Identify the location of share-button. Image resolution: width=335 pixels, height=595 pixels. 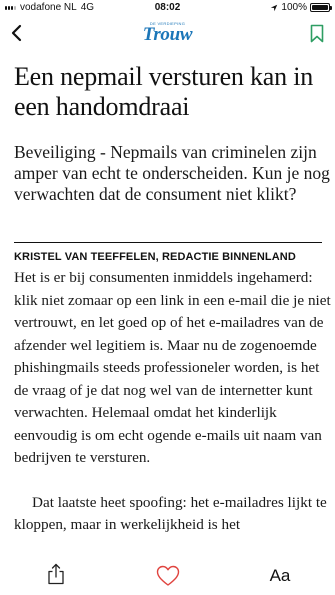
(56, 574).